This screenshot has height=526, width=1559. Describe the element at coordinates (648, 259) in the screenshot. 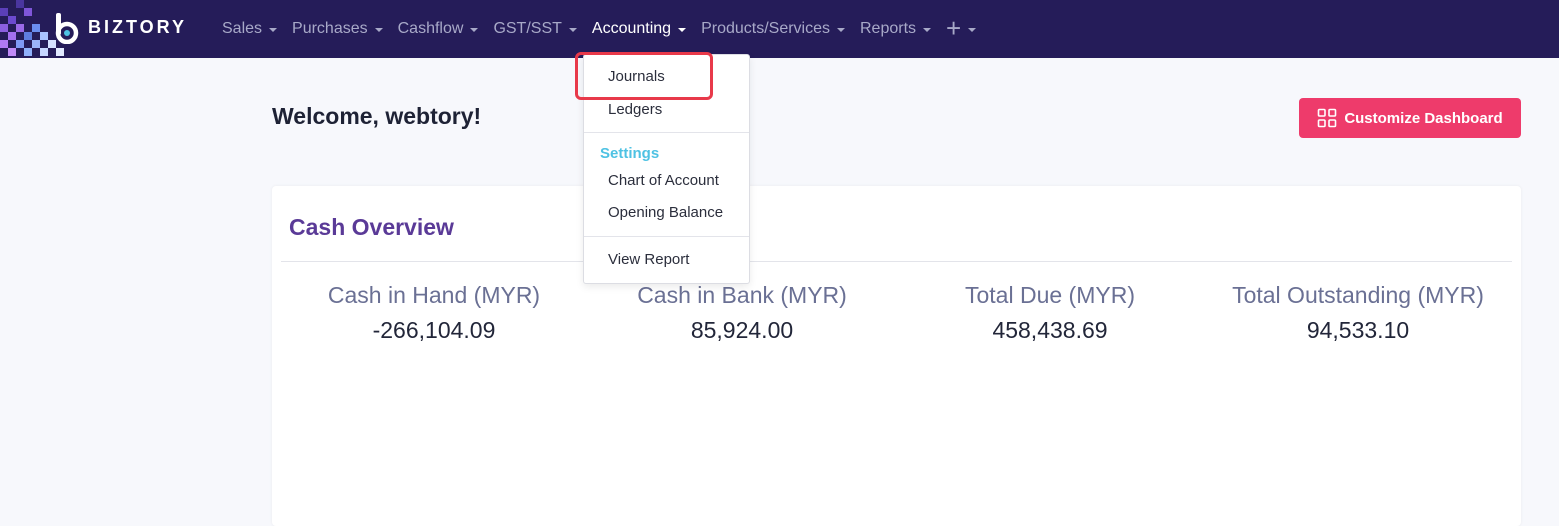

I see `menu-item-view-report: View Report` at that location.